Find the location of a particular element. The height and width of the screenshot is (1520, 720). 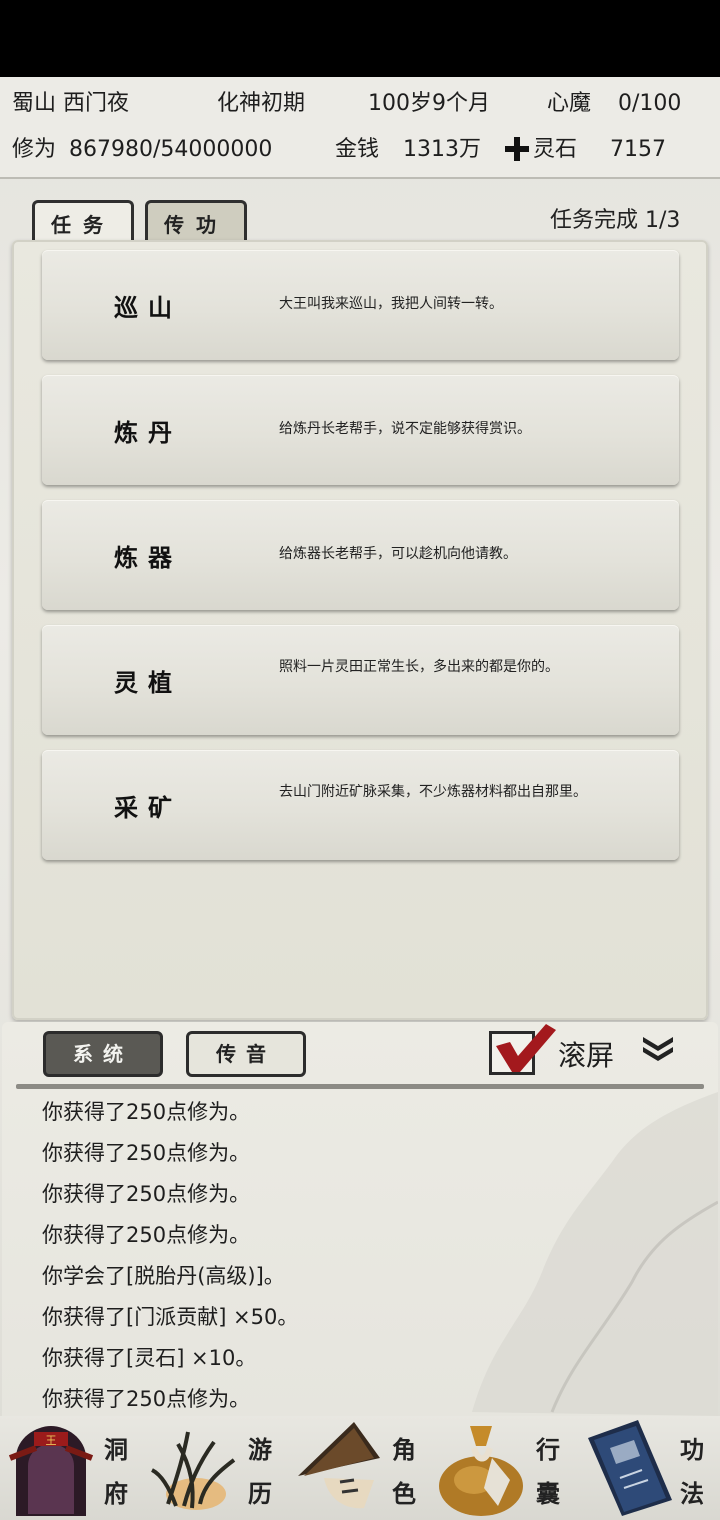

spirit-stone-label: 灵石 is located at coordinates (555, 149).